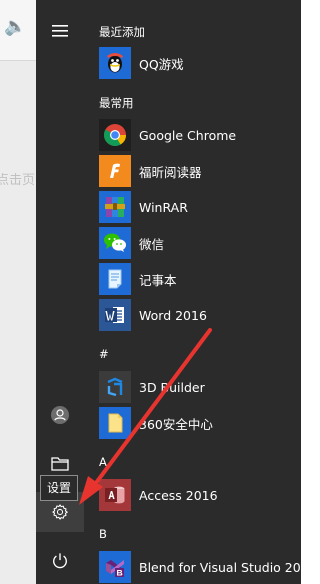 The height and width of the screenshot is (584, 320). Describe the element at coordinates (115, 387) in the screenshot. I see `3d-builder-icon` at that location.